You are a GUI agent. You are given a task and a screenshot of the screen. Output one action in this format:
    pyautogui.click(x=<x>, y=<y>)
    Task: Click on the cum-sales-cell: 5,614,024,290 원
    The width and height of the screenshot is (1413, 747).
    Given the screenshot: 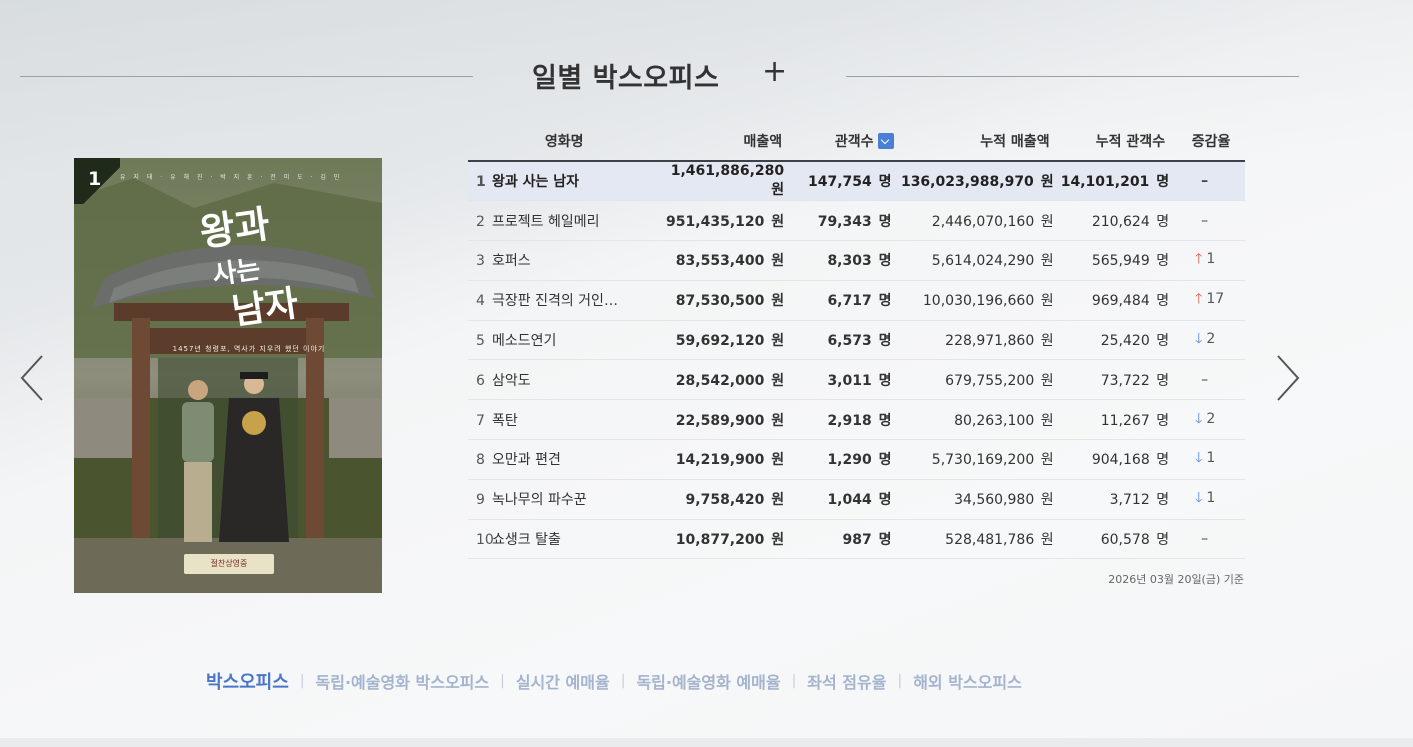 What is the action you would take?
    pyautogui.click(x=978, y=260)
    